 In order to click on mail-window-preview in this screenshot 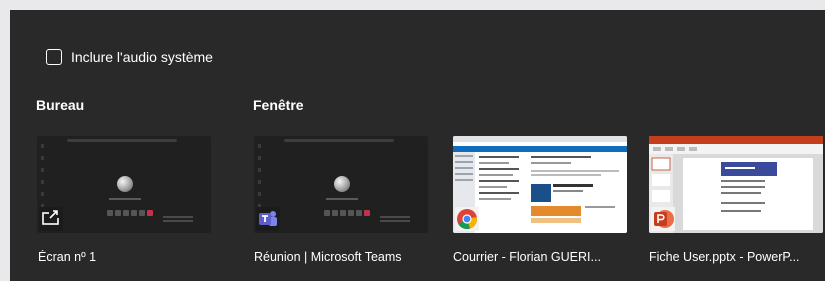, I will do `click(540, 184)`.